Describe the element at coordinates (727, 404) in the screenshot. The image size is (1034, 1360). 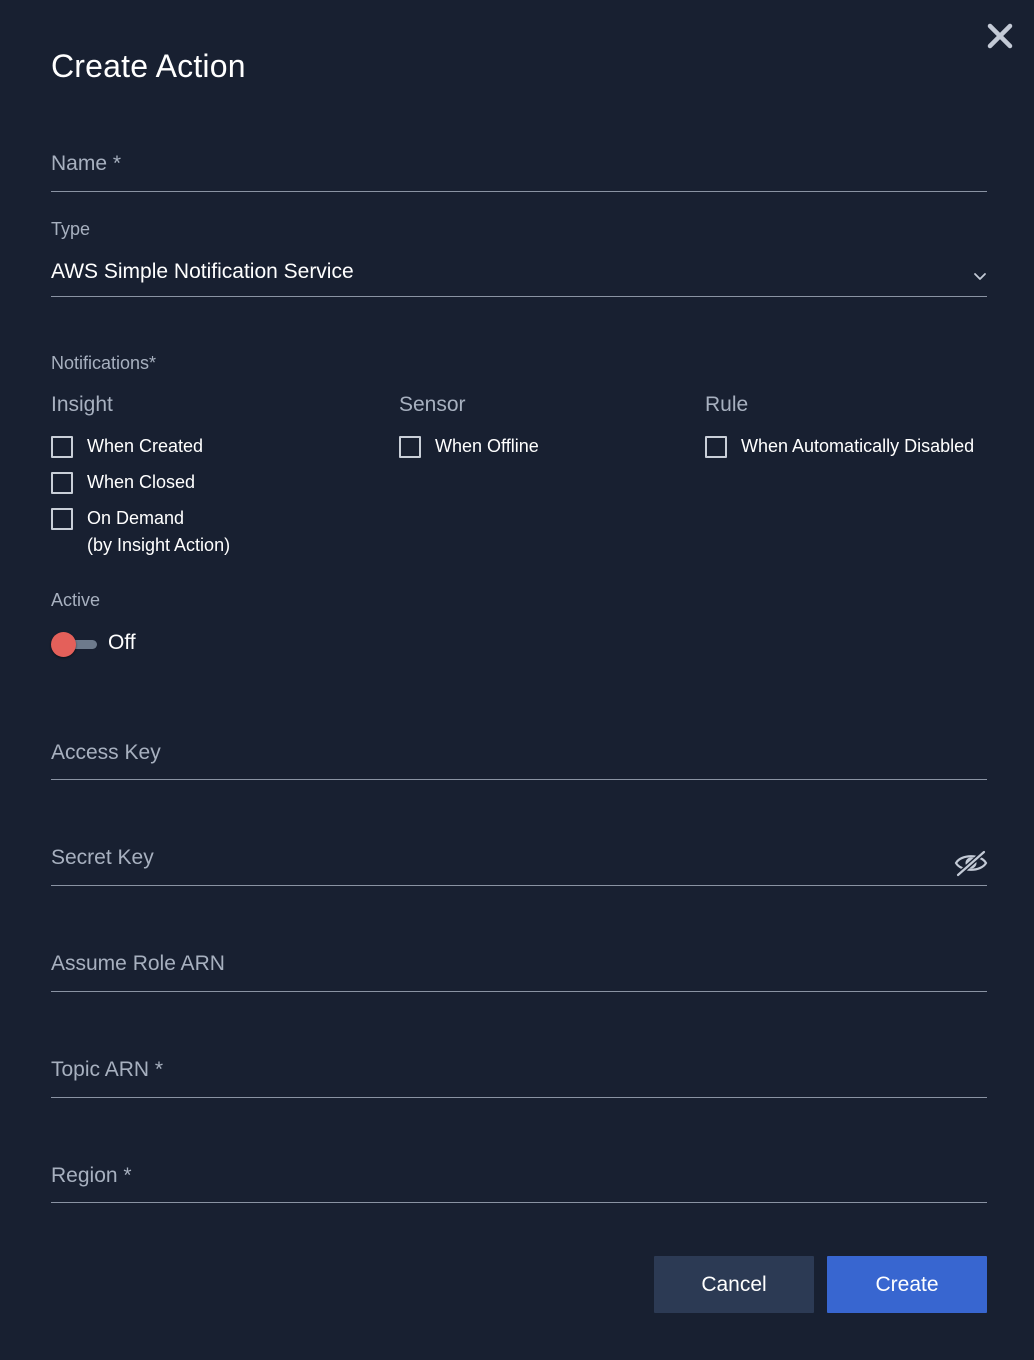
I see `rule-group-heading: Rule` at that location.